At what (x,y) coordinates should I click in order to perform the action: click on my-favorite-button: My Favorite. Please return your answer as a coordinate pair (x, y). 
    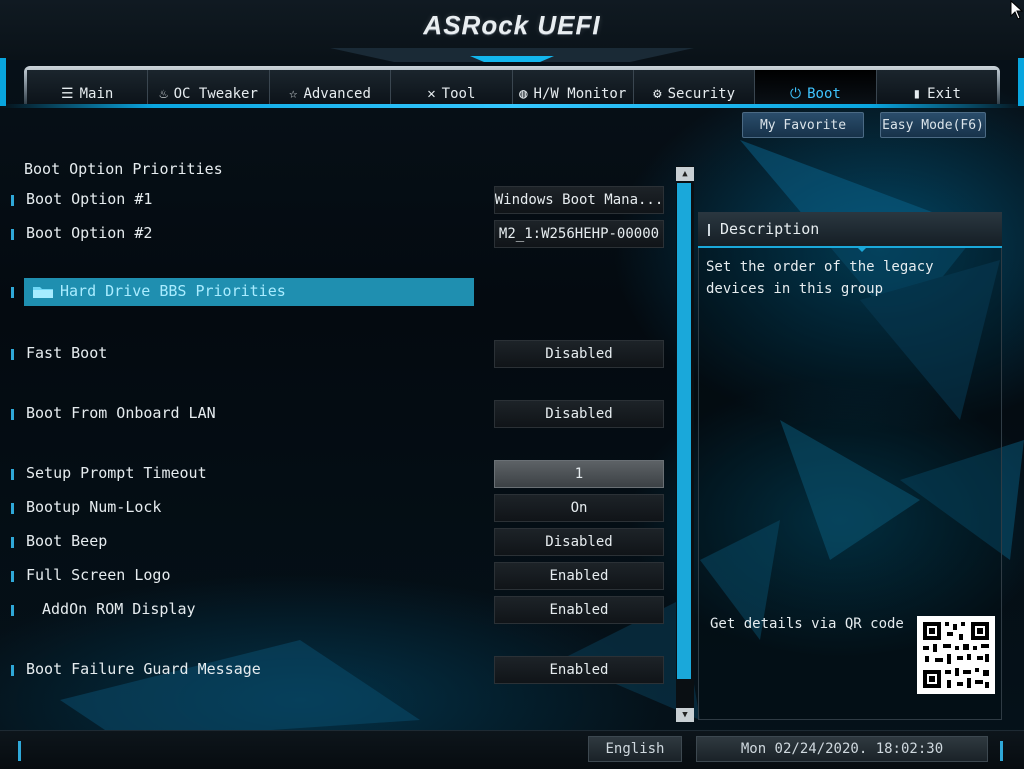
    Looking at the image, I should click on (803, 125).